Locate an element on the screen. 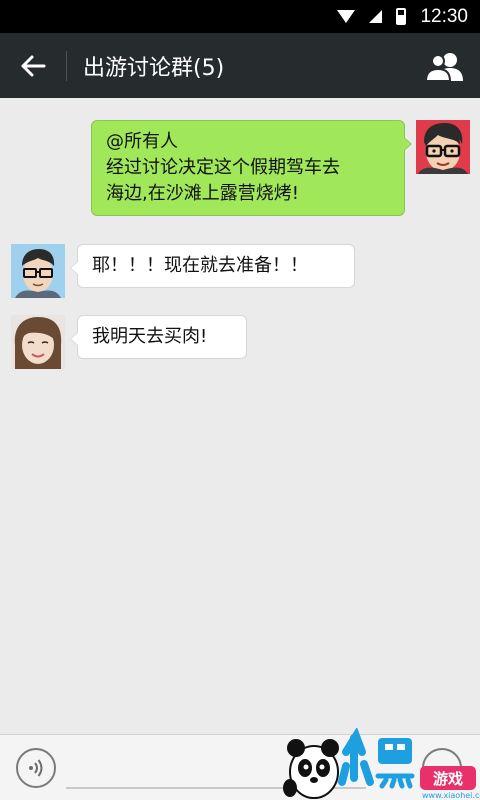 This screenshot has width=480, height=800. message-bubble-received: 我明天去买肉! is located at coordinates (158, 337).